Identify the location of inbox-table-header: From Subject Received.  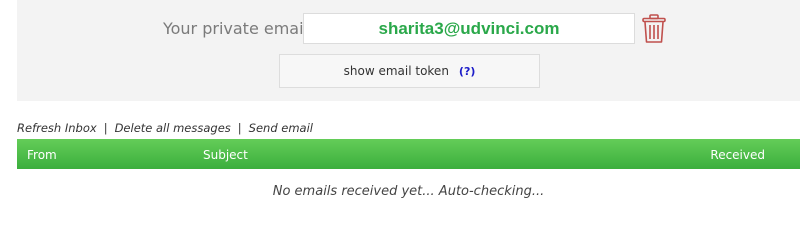
(408, 154).